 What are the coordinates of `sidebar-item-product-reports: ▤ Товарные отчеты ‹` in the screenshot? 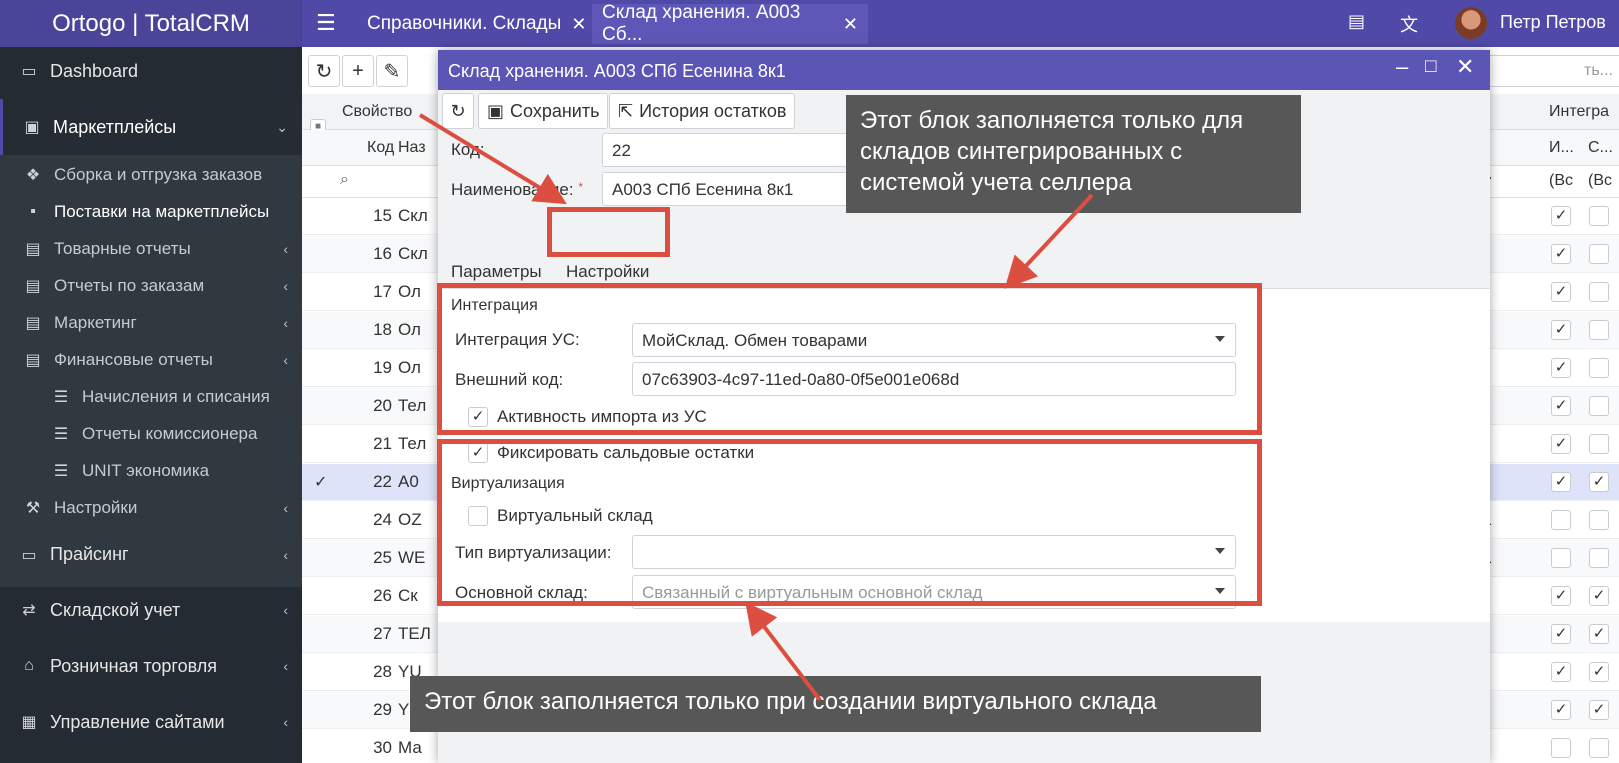 It's located at (151, 248).